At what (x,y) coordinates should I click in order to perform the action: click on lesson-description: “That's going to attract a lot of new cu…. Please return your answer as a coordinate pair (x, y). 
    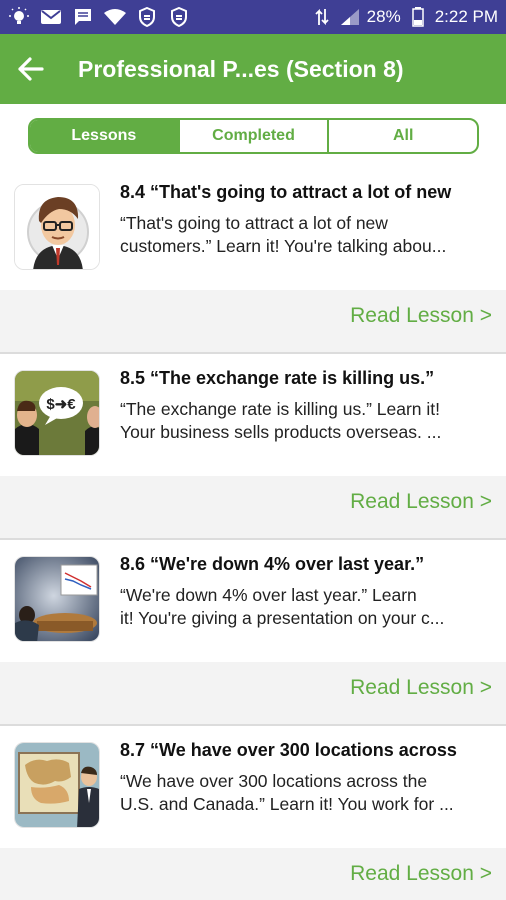
    Looking at the image, I should click on (305, 235).